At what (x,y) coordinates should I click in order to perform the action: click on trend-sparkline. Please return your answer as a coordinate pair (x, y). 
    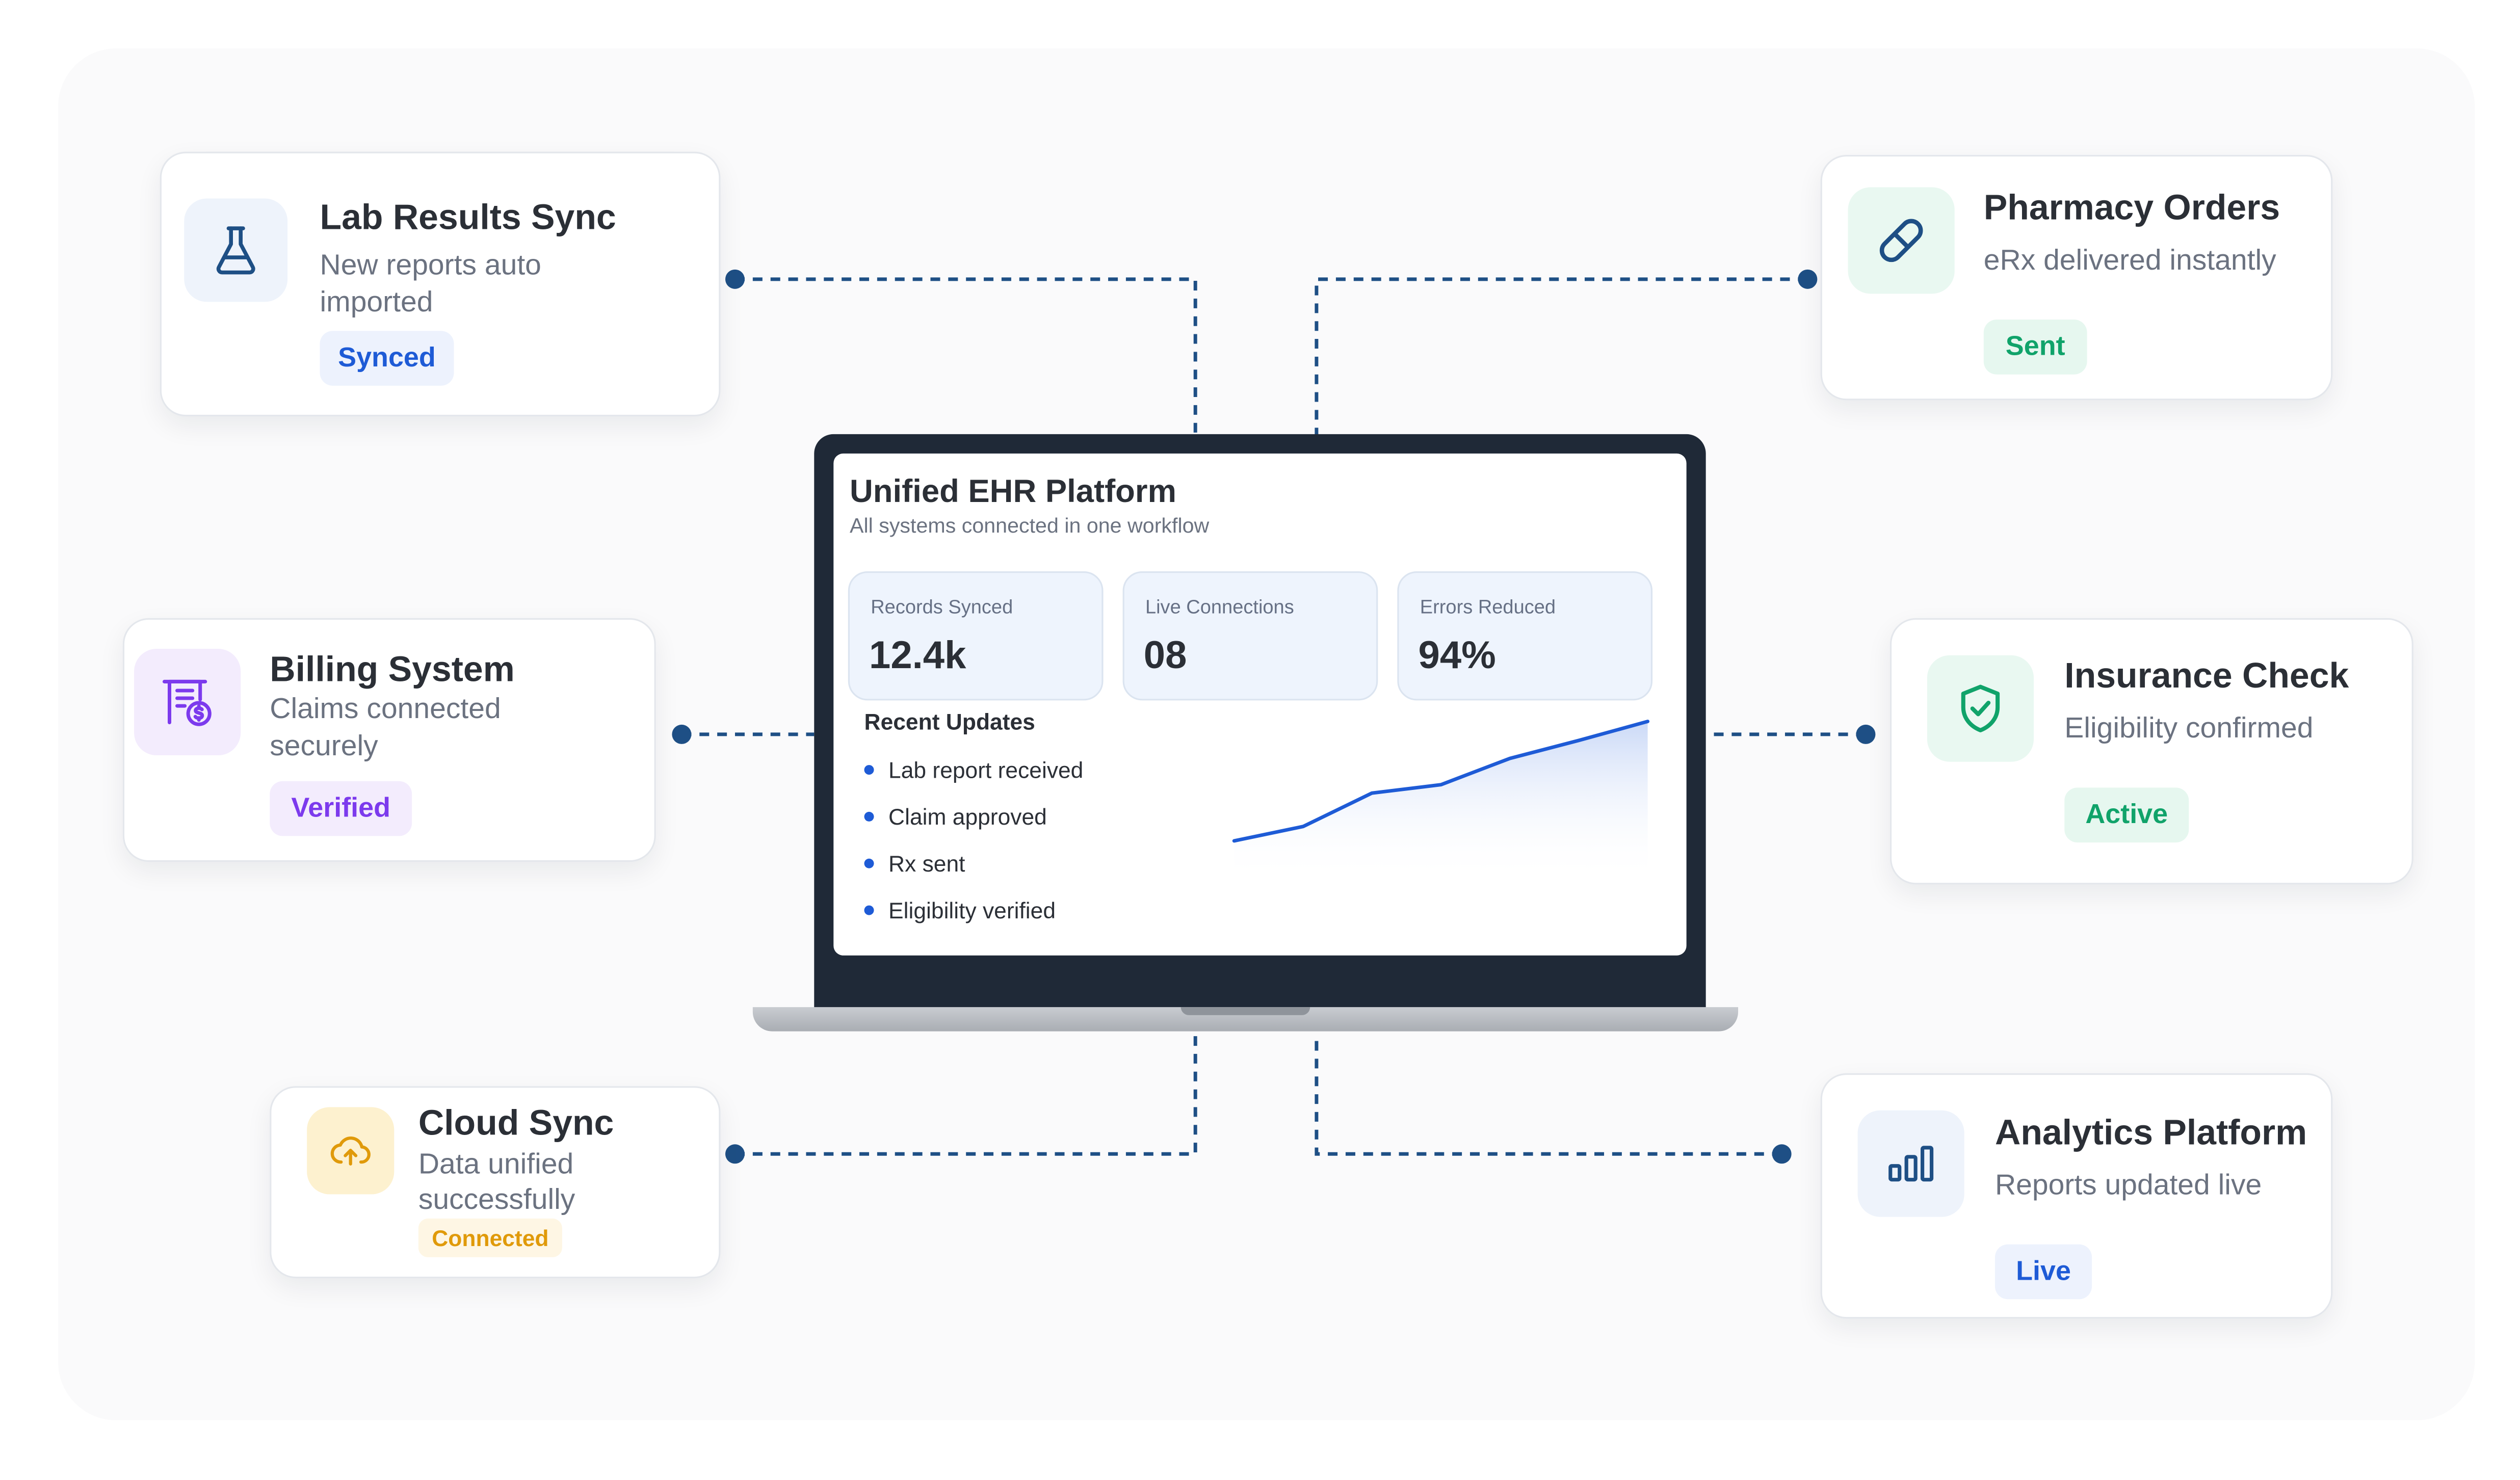
    Looking at the image, I should click on (1441, 800).